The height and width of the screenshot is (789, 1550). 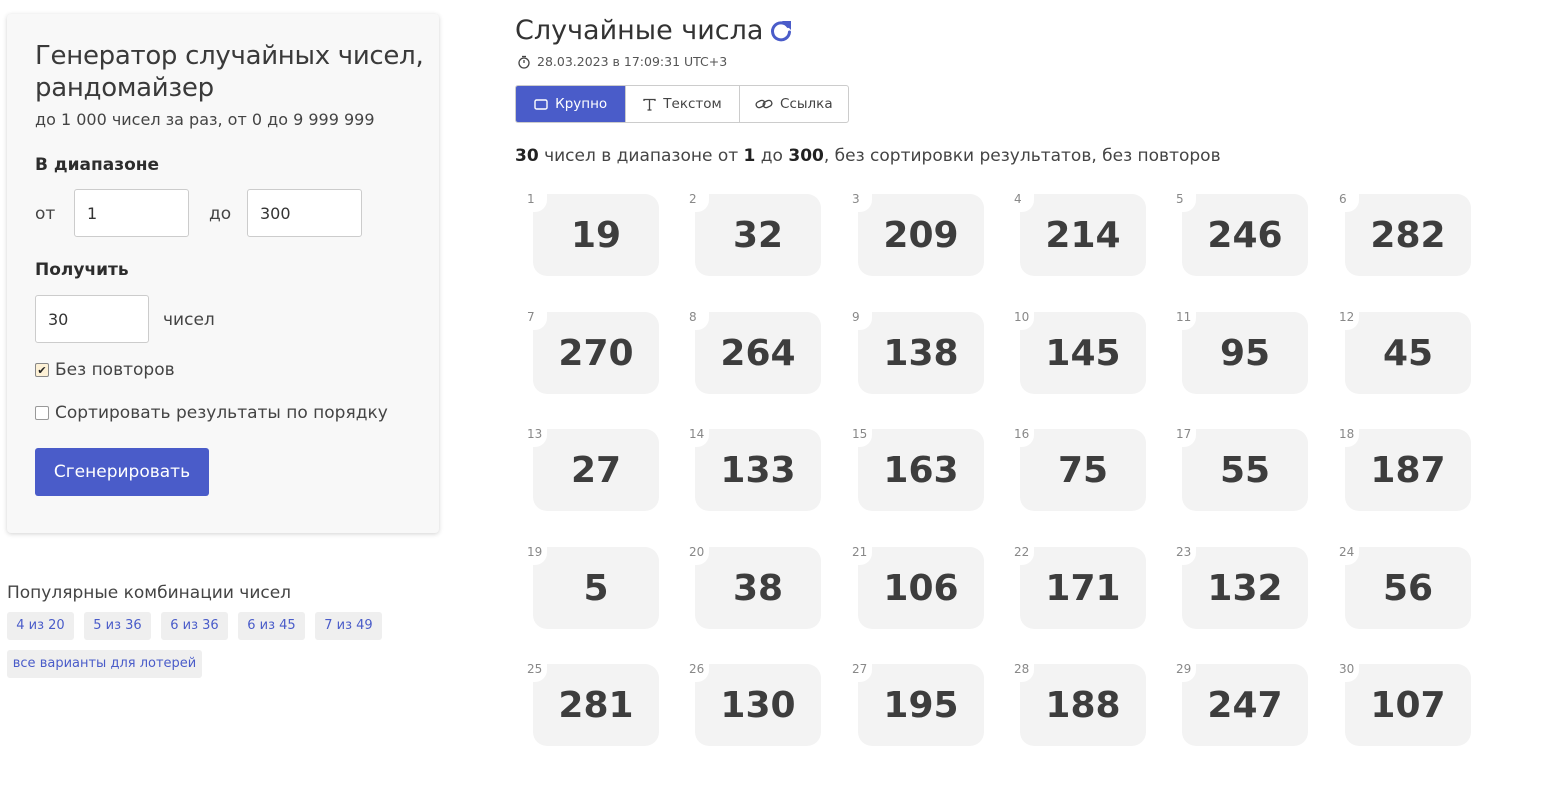 What do you see at coordinates (693, 317) in the screenshot?
I see `result-index: 8` at bounding box center [693, 317].